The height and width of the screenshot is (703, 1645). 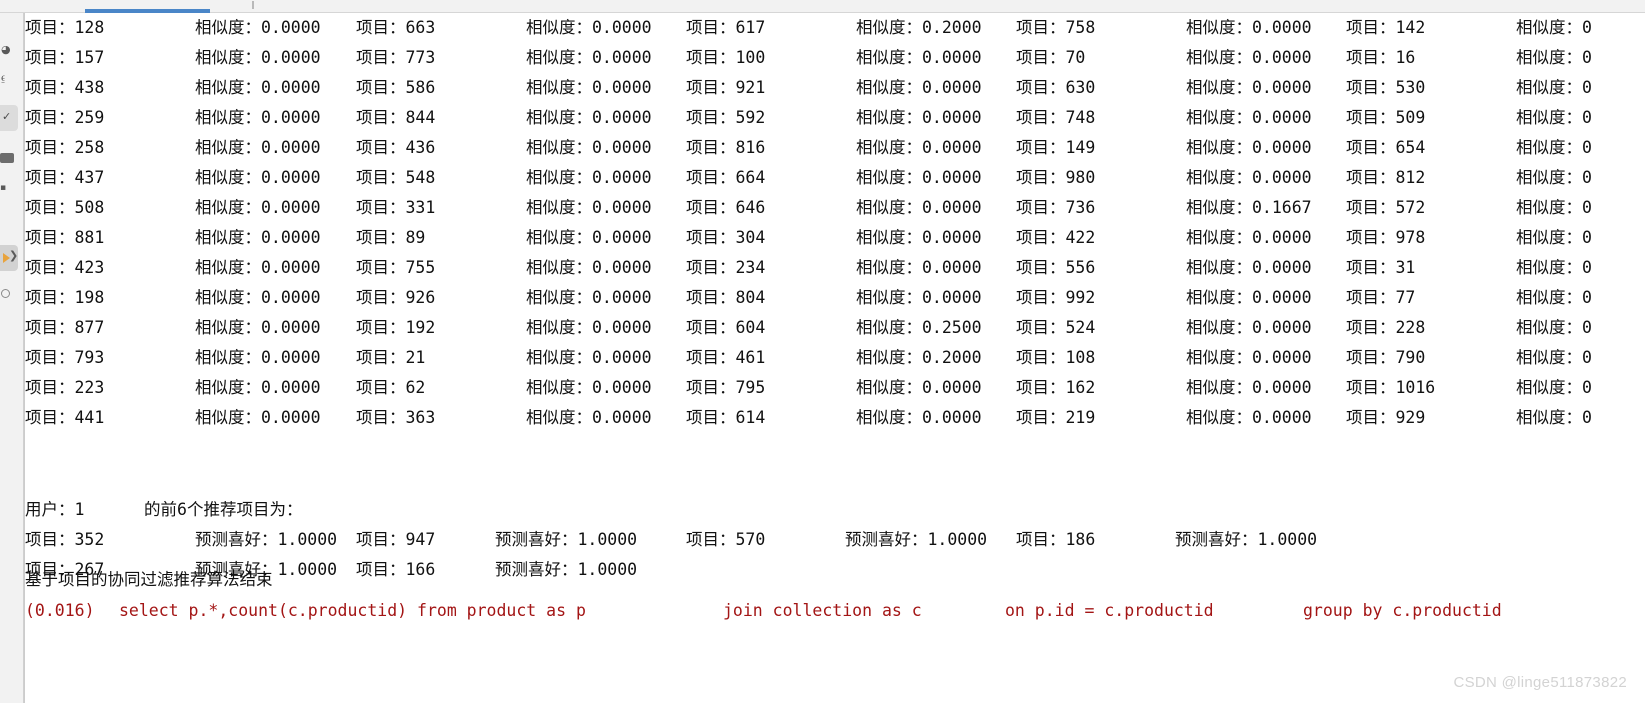 I want to click on grid-item-label: 项目：331, so click(x=396, y=207).